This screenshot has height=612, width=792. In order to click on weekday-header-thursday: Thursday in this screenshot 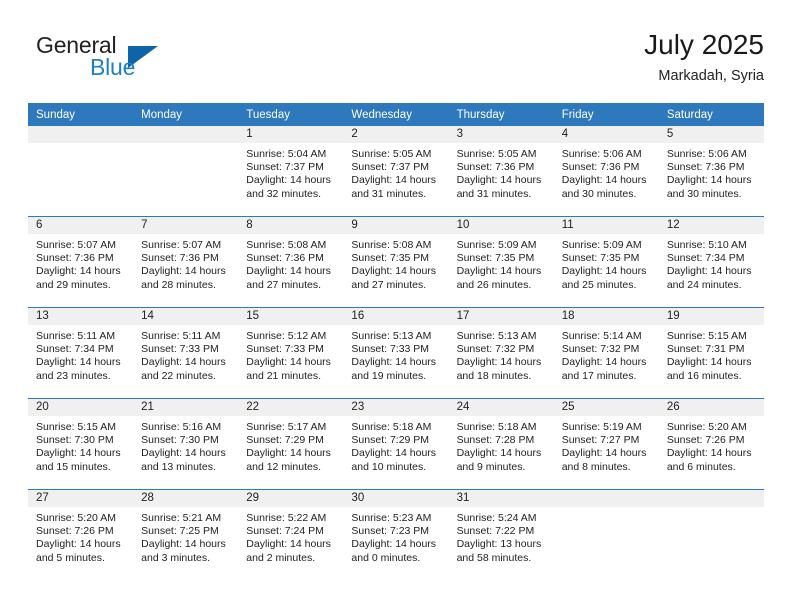, I will do `click(501, 114)`.